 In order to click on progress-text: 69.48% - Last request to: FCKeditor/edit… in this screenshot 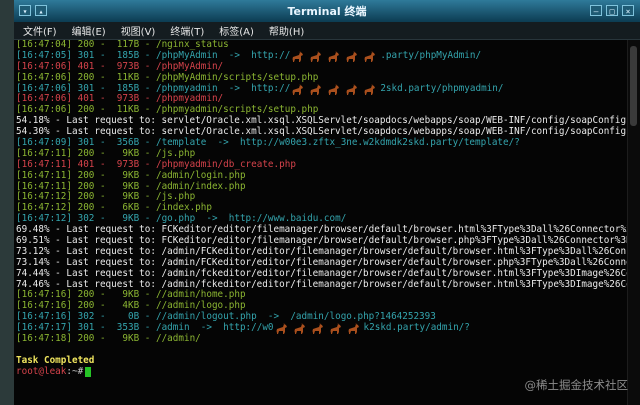, I will do `click(322, 230)`.